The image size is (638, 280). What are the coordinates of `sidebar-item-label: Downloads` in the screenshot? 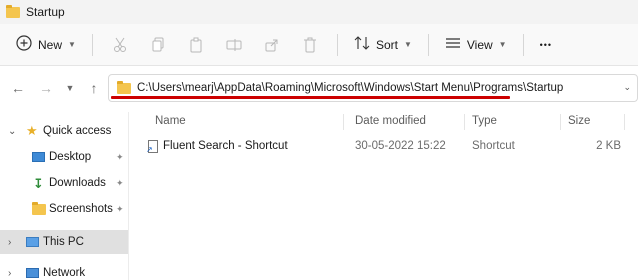 It's located at (77, 183).